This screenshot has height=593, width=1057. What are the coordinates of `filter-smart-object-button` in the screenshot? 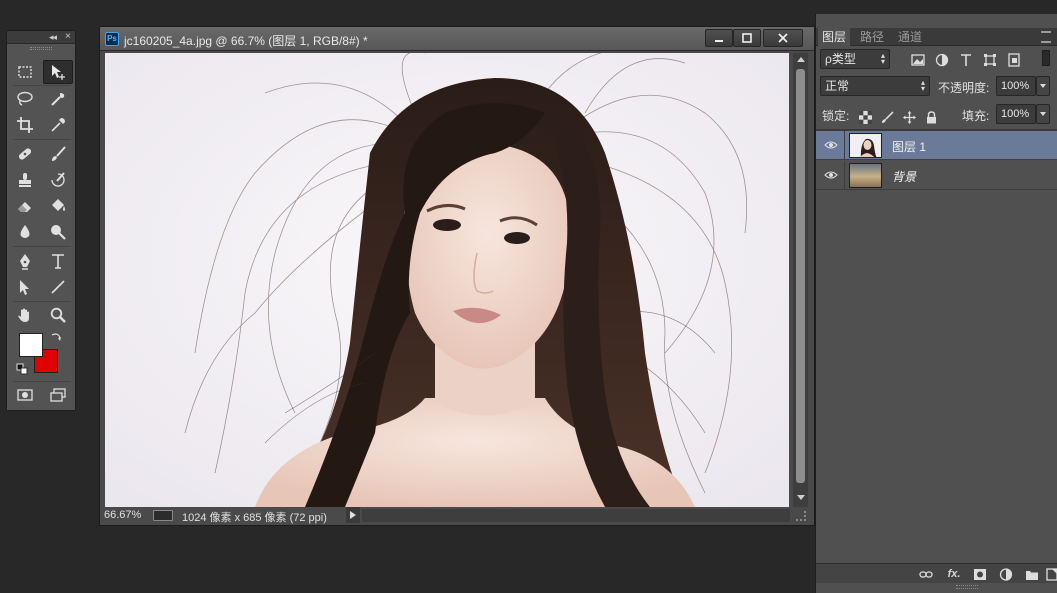 It's located at (1014, 60).